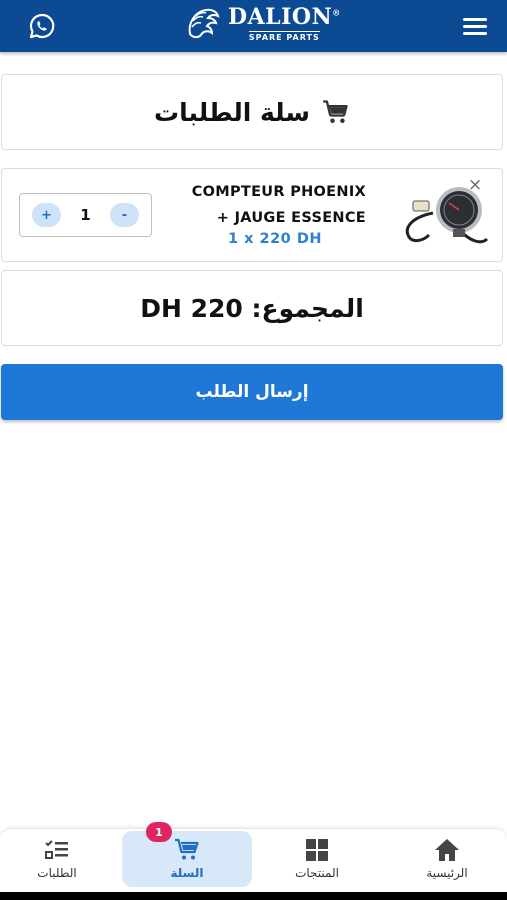 The height and width of the screenshot is (900, 507). I want to click on nav-item-orders: الطلبات, so click(61, 859).